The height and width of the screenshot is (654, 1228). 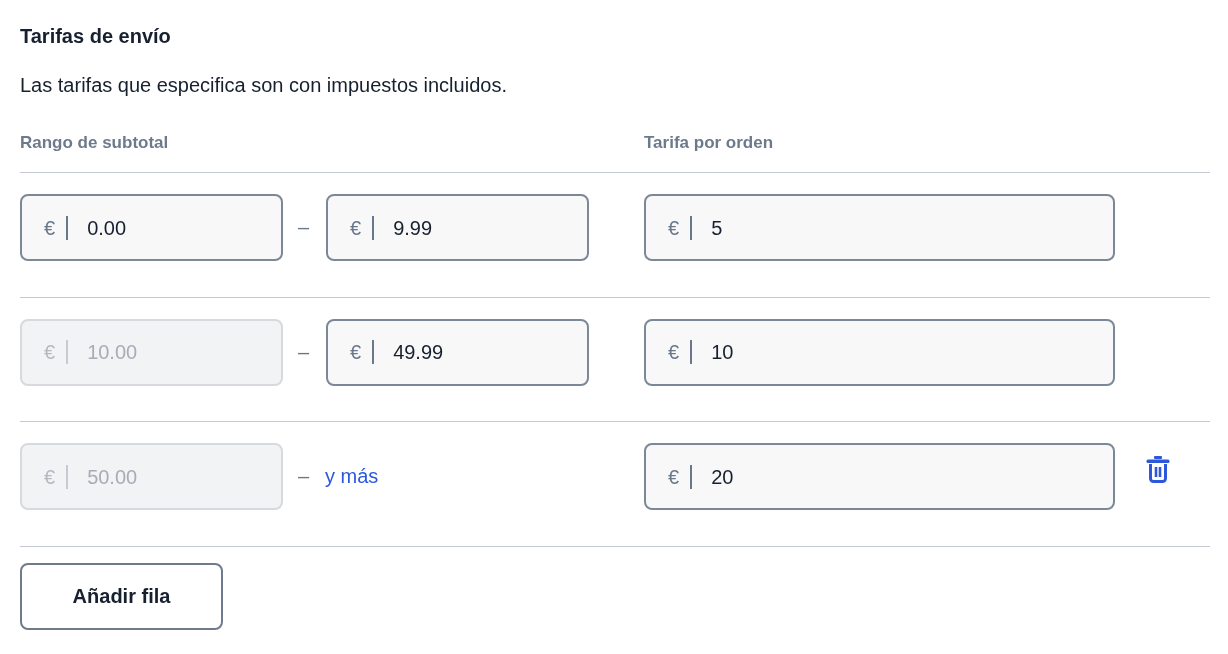 I want to click on column-header: Tarifa por orden, so click(x=709, y=143).